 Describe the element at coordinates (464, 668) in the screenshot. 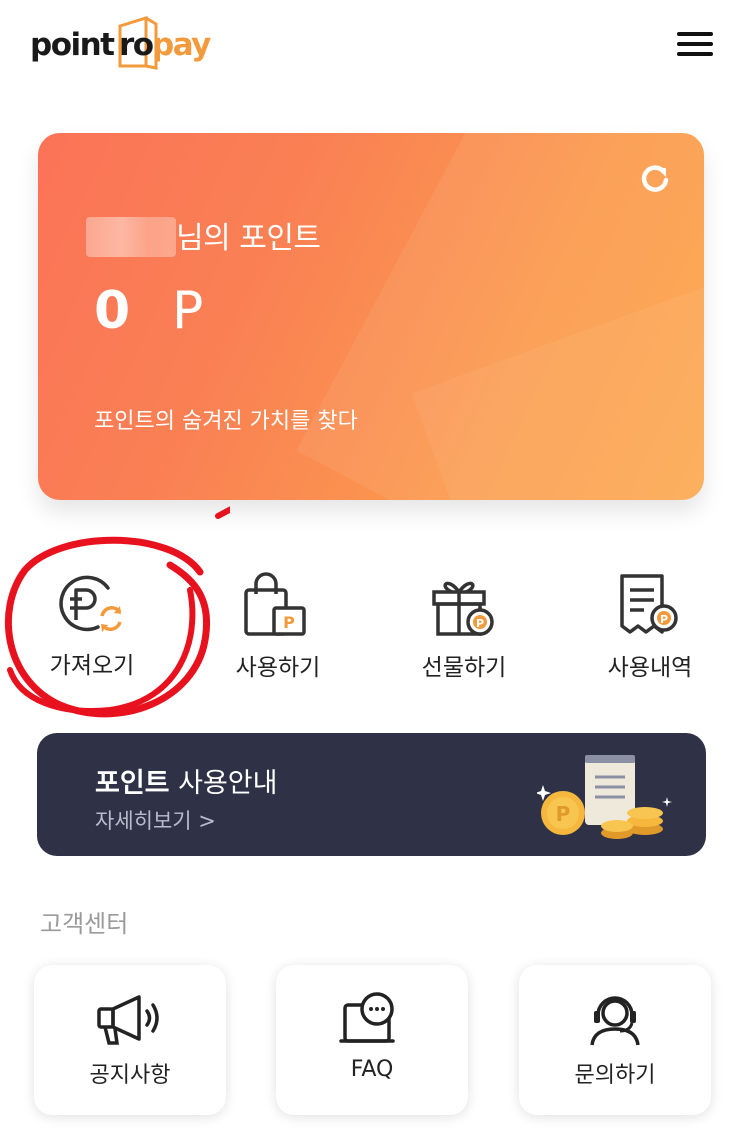

I see `action-label: 선물하기` at that location.